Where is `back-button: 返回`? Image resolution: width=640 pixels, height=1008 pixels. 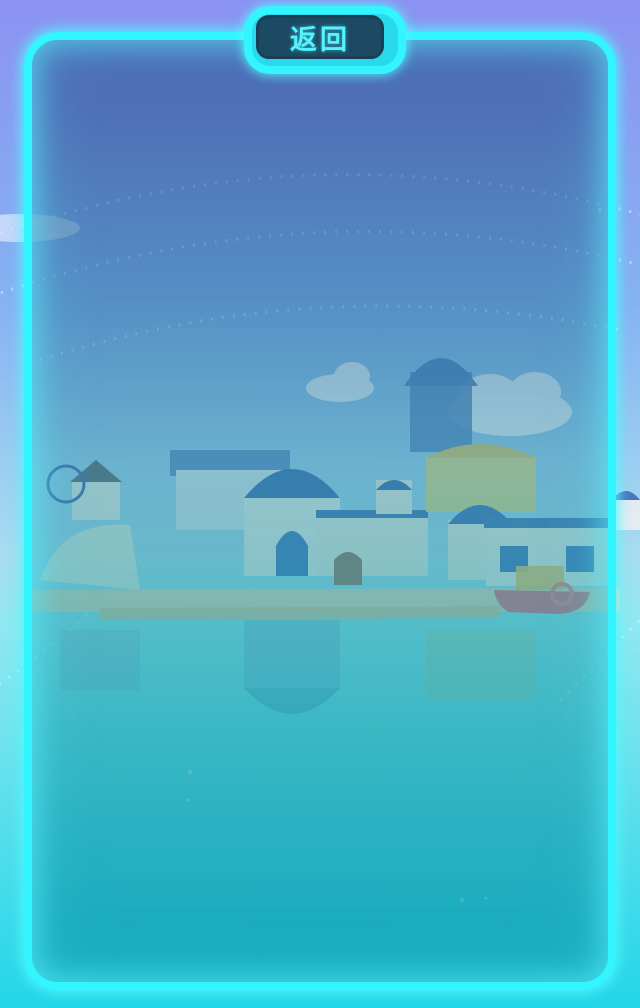
back-button: 返回 is located at coordinates (320, 37).